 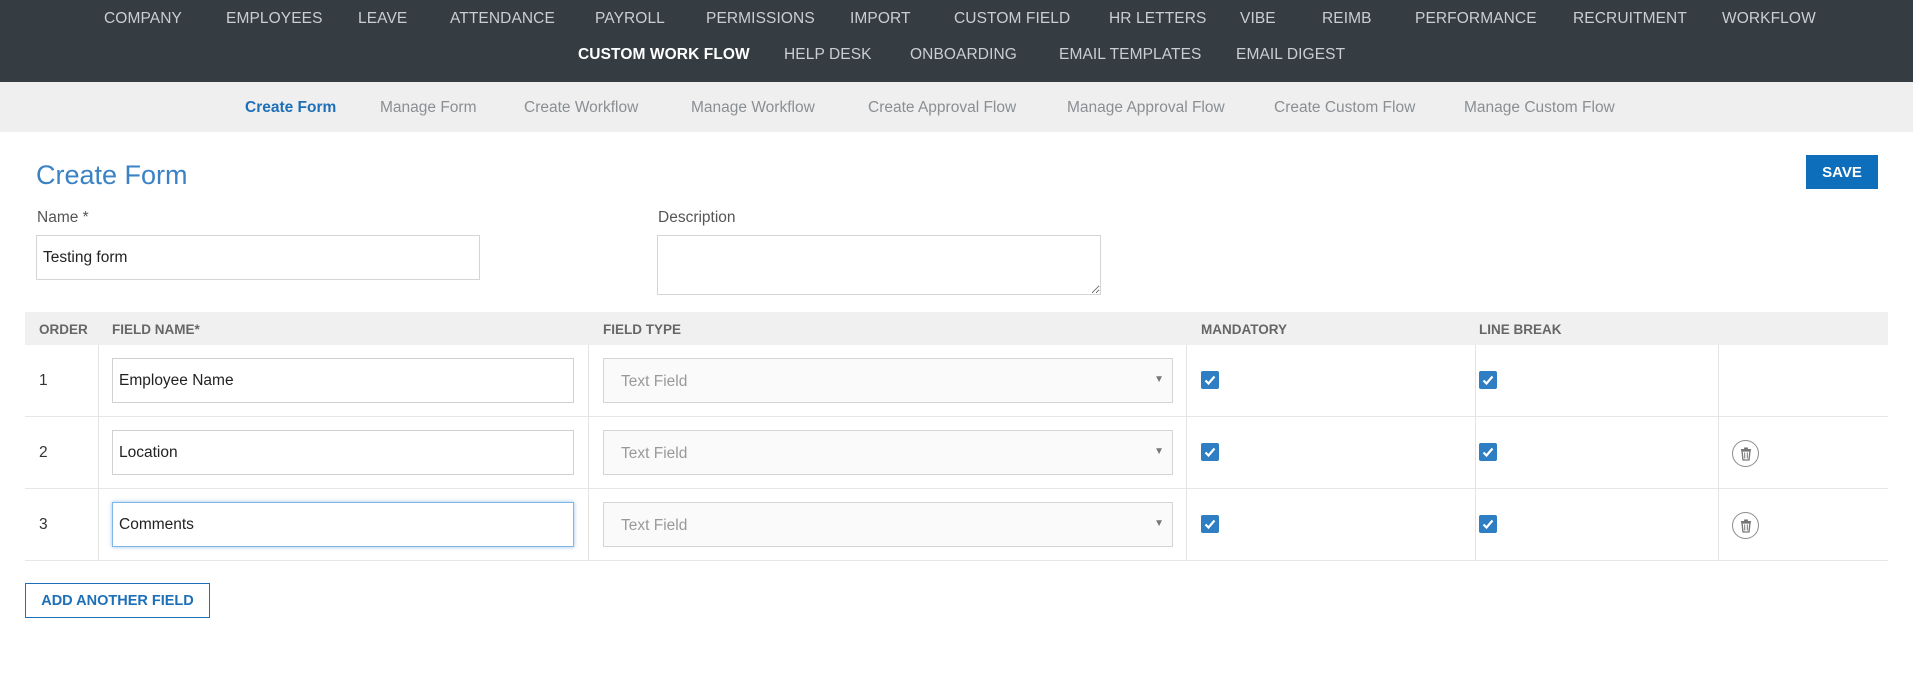 What do you see at coordinates (382, 19) in the screenshot?
I see `nav-item-leave: LEAVE` at bounding box center [382, 19].